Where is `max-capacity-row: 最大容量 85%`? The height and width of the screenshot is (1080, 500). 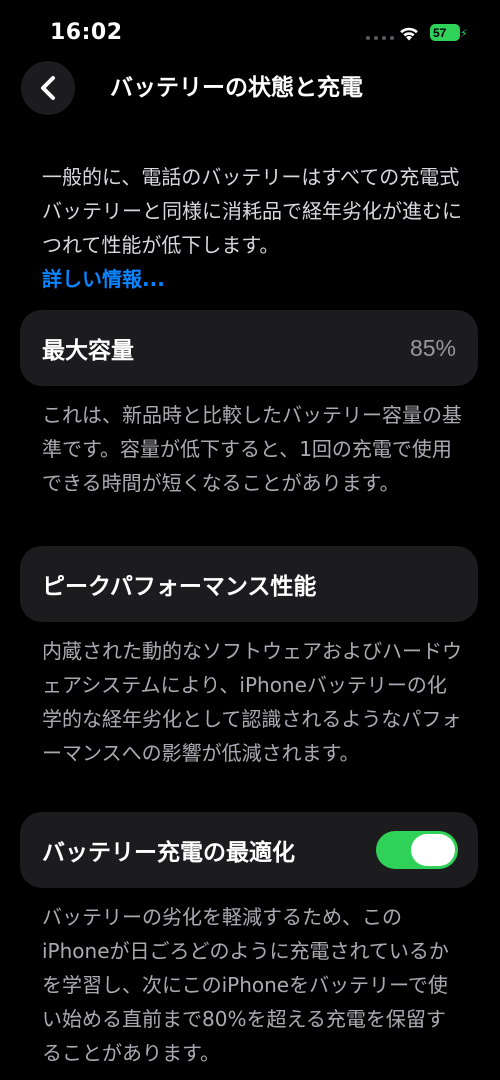 max-capacity-row: 最大容量 85% is located at coordinates (249, 348).